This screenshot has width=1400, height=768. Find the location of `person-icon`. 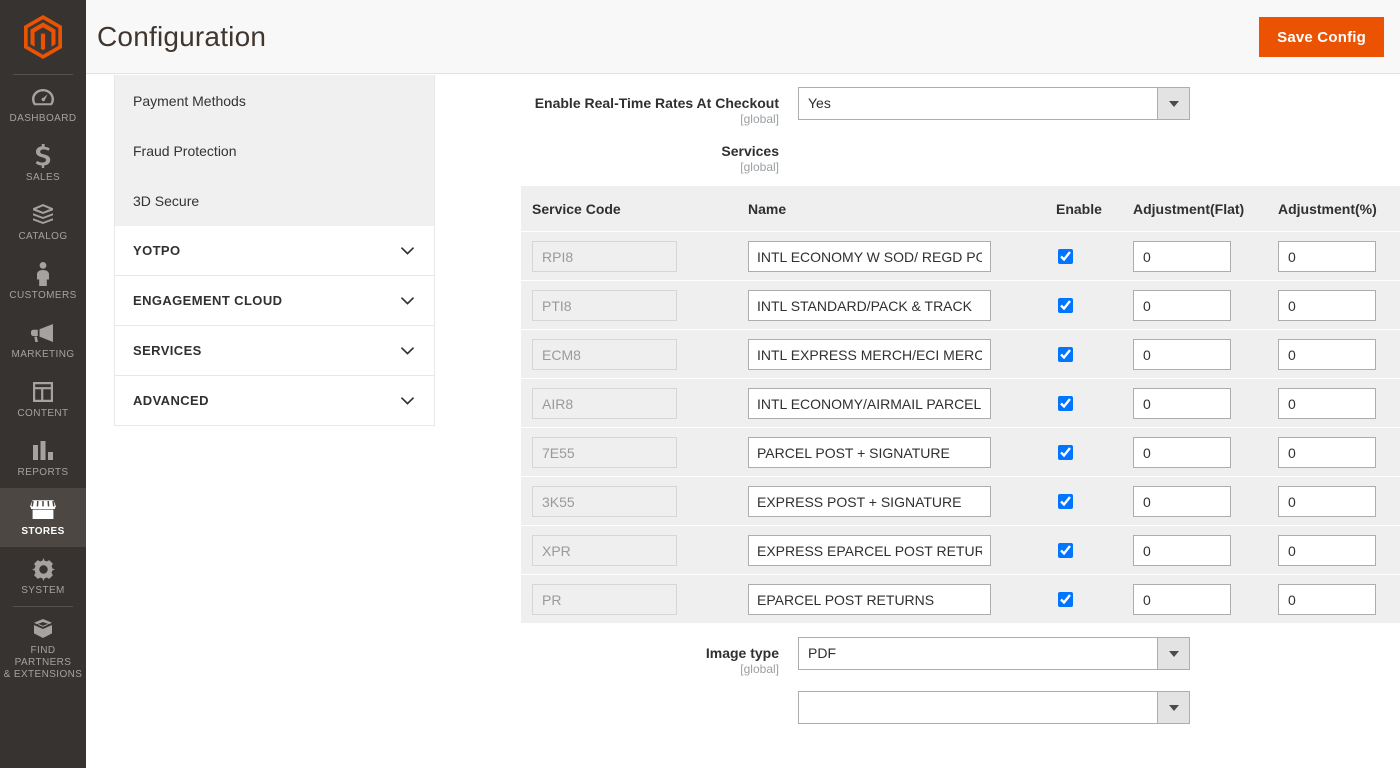

person-icon is located at coordinates (43, 274).